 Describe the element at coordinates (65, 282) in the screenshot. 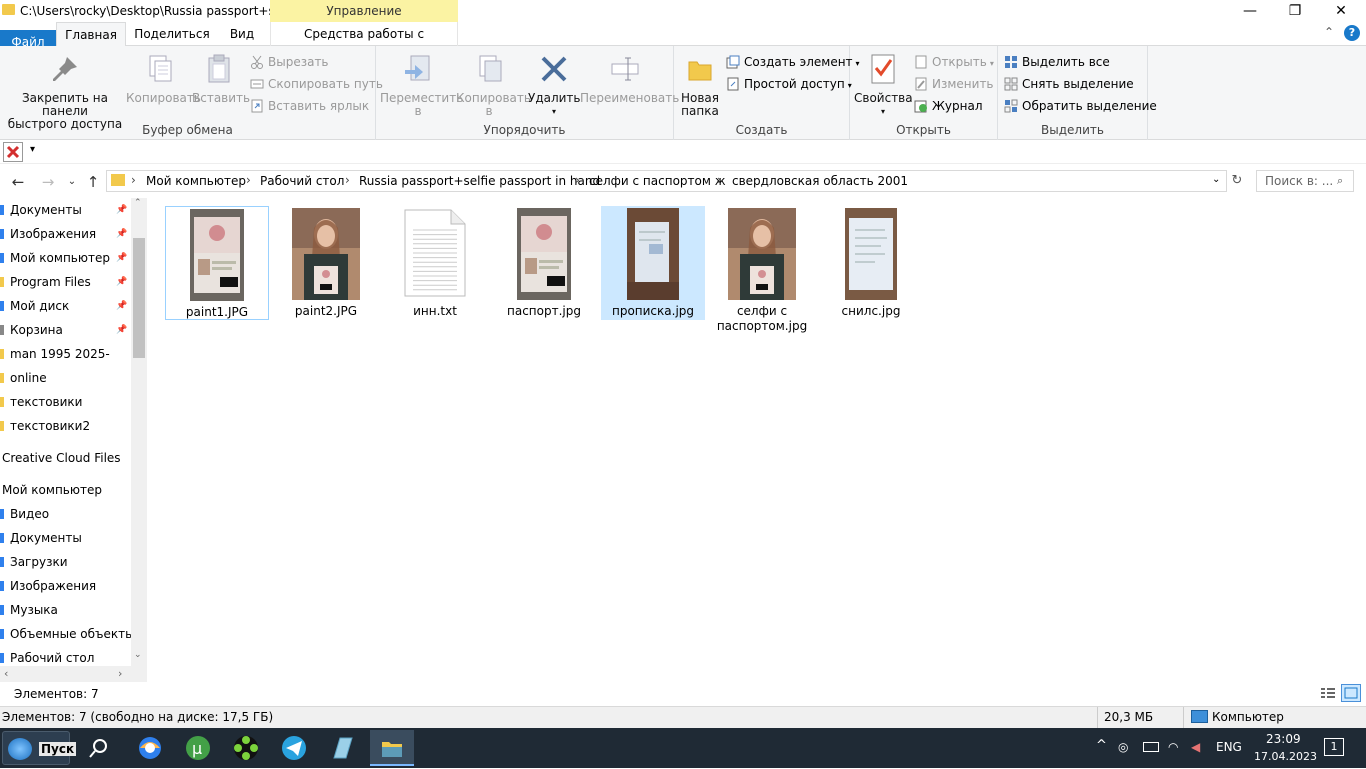

I see `sidebar-item: Program Files 📌` at that location.